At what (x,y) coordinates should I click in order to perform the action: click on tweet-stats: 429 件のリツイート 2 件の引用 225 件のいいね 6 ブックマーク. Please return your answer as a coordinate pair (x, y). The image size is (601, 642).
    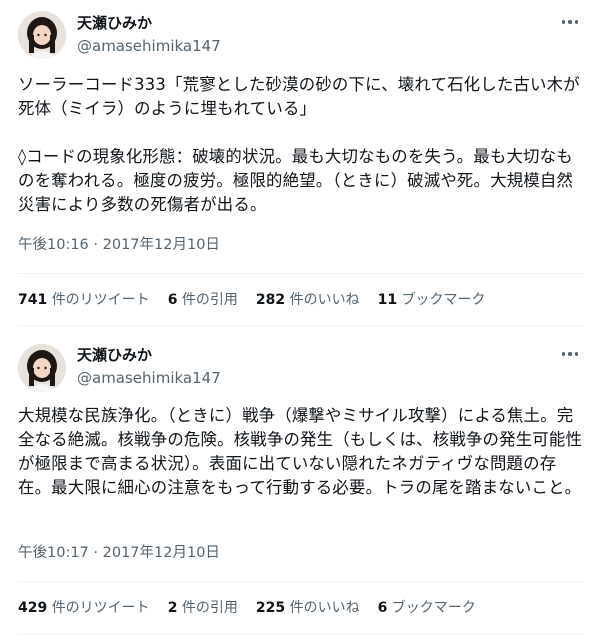
    Looking at the image, I should click on (247, 608).